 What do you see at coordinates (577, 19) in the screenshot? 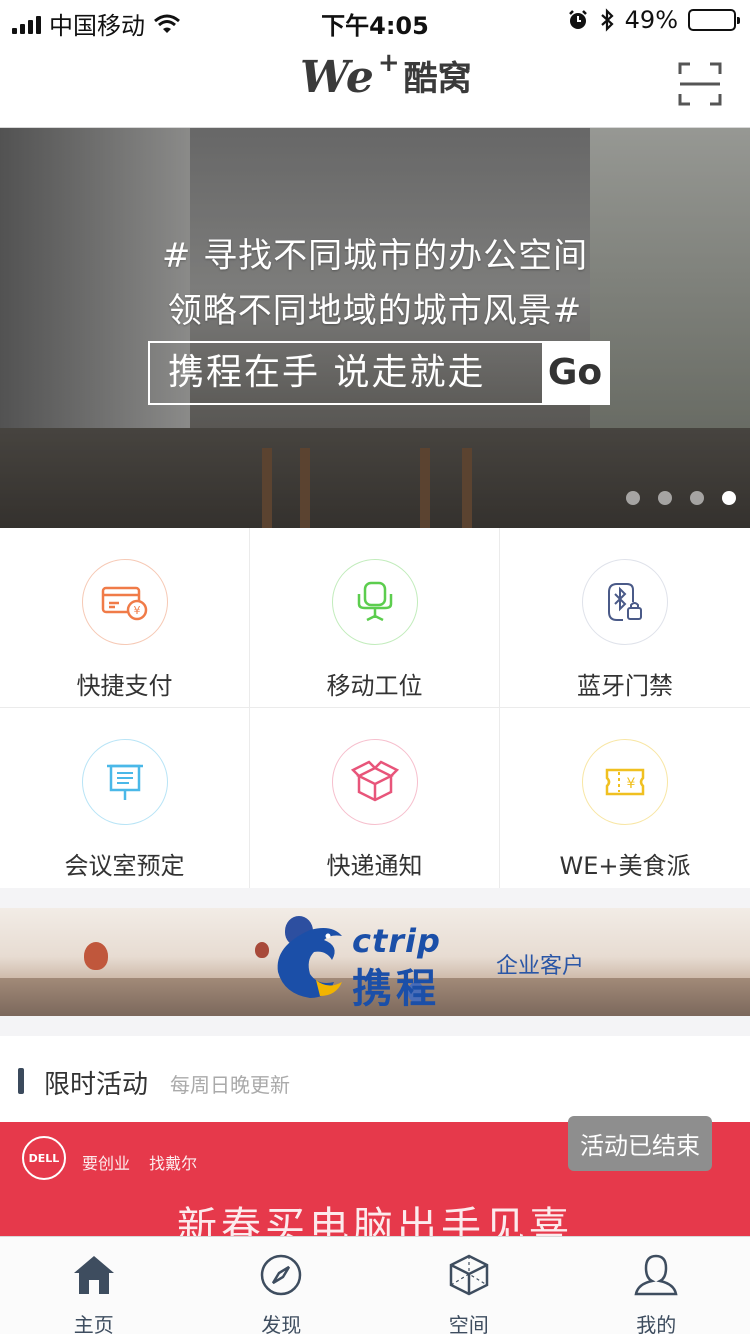
I see `alarm-icon` at bounding box center [577, 19].